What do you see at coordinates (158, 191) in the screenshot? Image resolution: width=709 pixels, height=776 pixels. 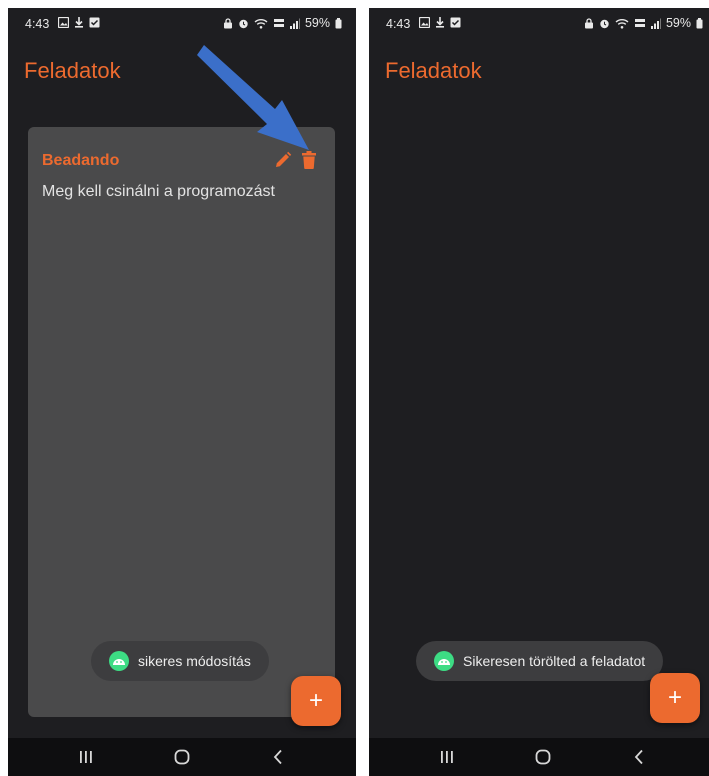 I see `task-description: Meg kell csinálni a programozást` at bounding box center [158, 191].